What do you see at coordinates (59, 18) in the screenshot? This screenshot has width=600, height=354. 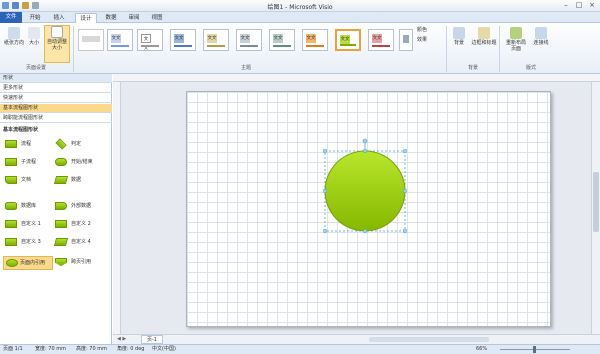 I see `tab-insert: 插入` at bounding box center [59, 18].